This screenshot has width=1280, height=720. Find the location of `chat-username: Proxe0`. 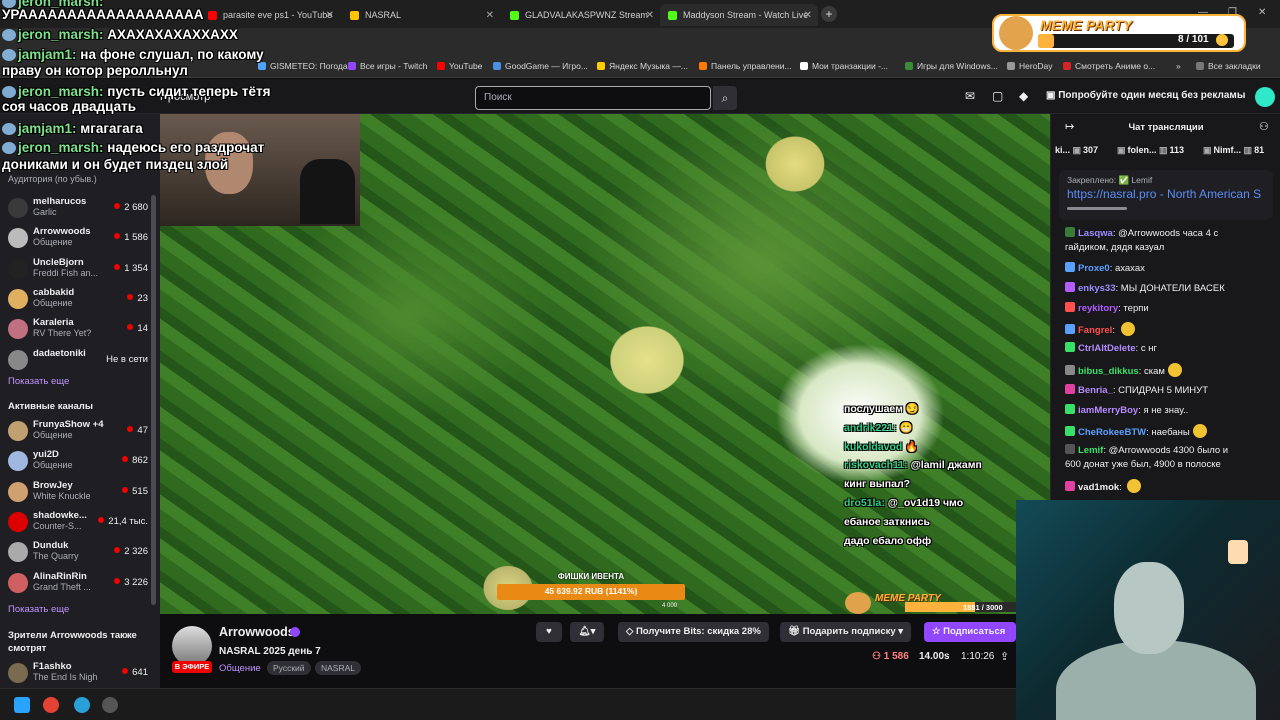

chat-username: Proxe0 is located at coordinates (1094, 268).